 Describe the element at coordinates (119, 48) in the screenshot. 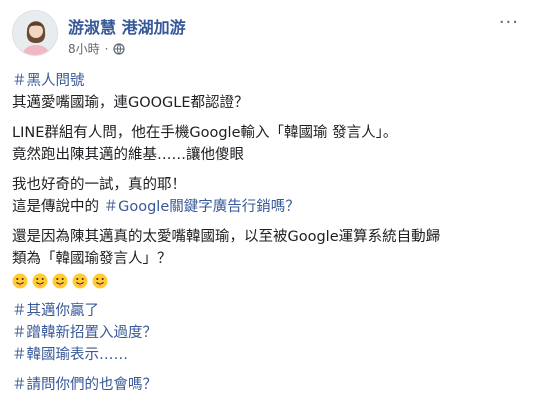

I see `public-audience-icon` at that location.